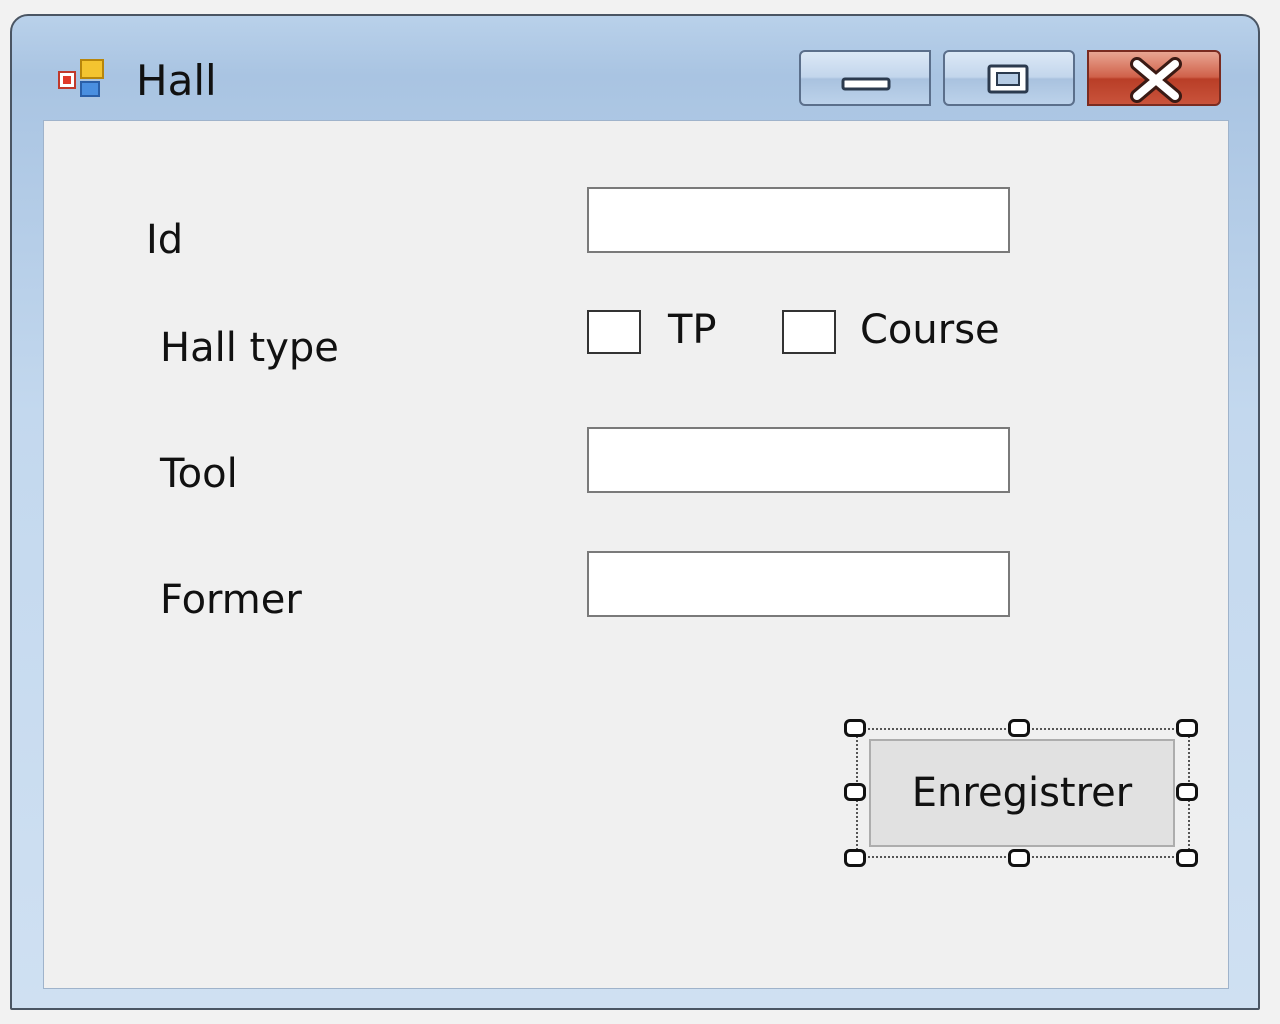  I want to click on course-checkbox, so click(809, 332).